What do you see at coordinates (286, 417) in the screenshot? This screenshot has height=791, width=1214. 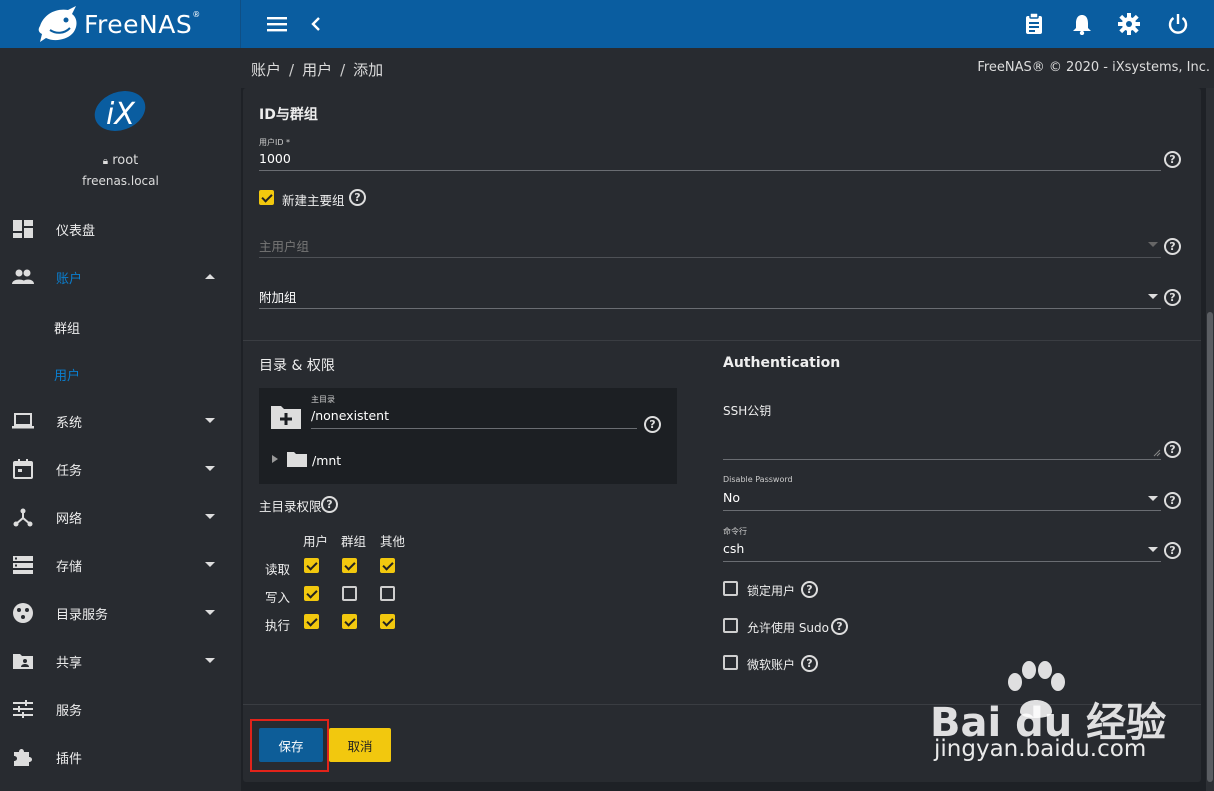 I see `folder-add-icon` at bounding box center [286, 417].